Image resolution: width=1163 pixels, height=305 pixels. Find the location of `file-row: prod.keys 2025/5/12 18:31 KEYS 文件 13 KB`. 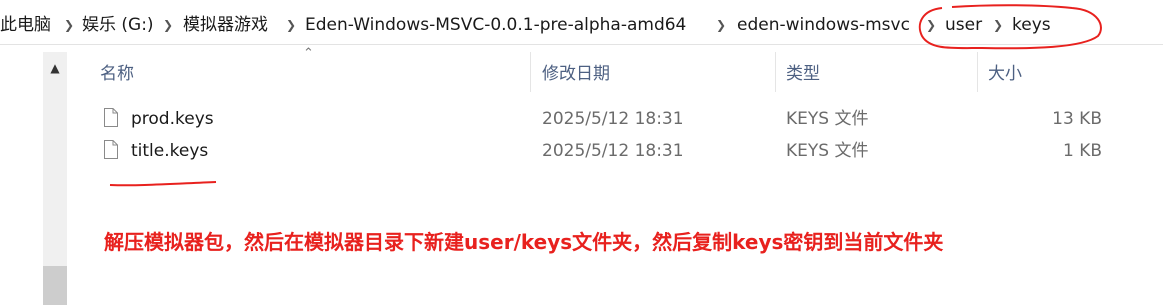

file-row: prod.keys 2025/5/12 18:31 KEYS 文件 13 KB is located at coordinates (606, 120).